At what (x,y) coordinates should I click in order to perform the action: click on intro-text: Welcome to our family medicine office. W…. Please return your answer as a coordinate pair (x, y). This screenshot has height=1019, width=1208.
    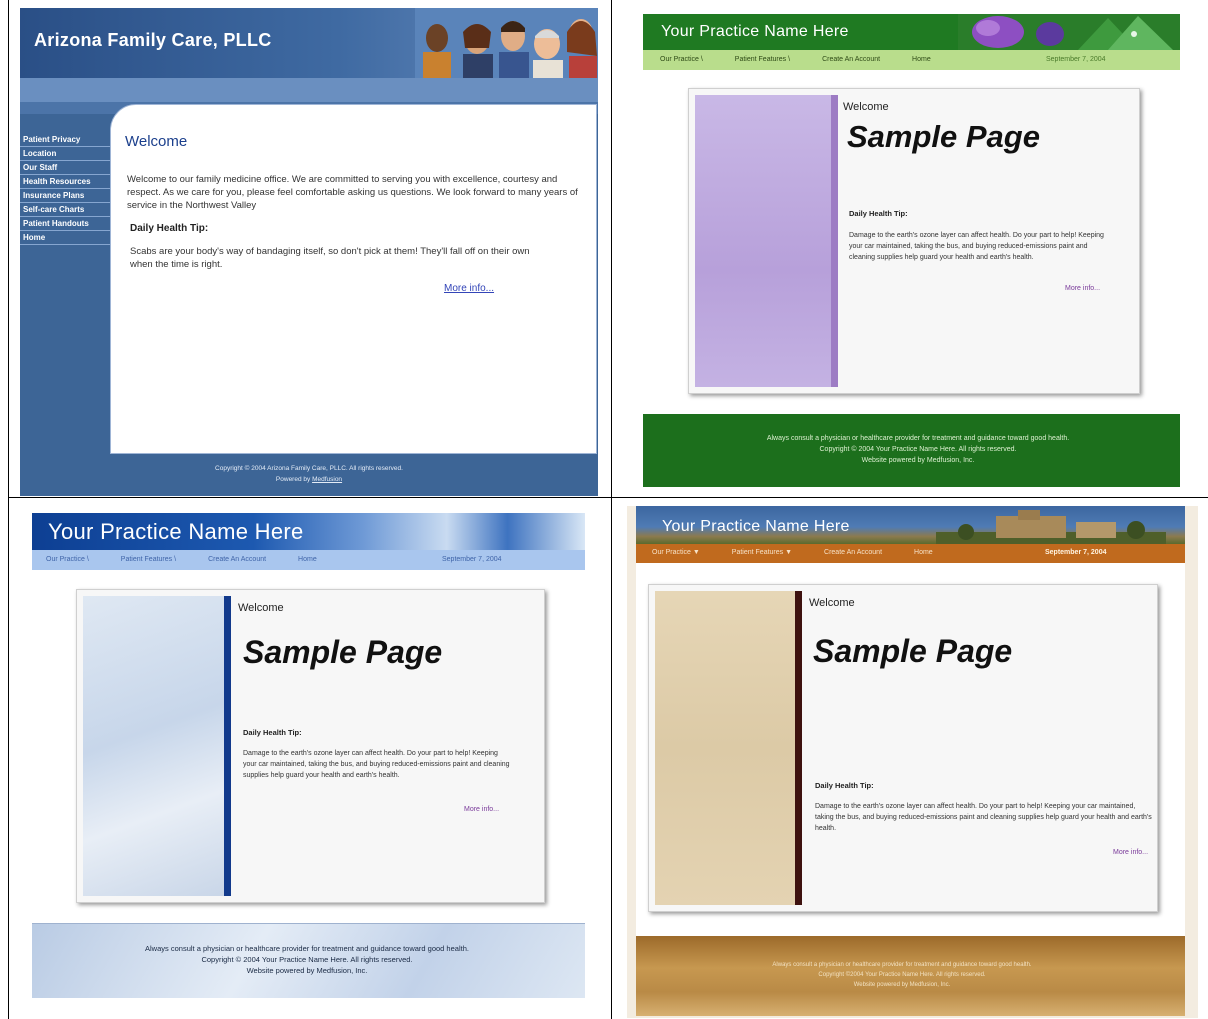
    Looking at the image, I should click on (352, 192).